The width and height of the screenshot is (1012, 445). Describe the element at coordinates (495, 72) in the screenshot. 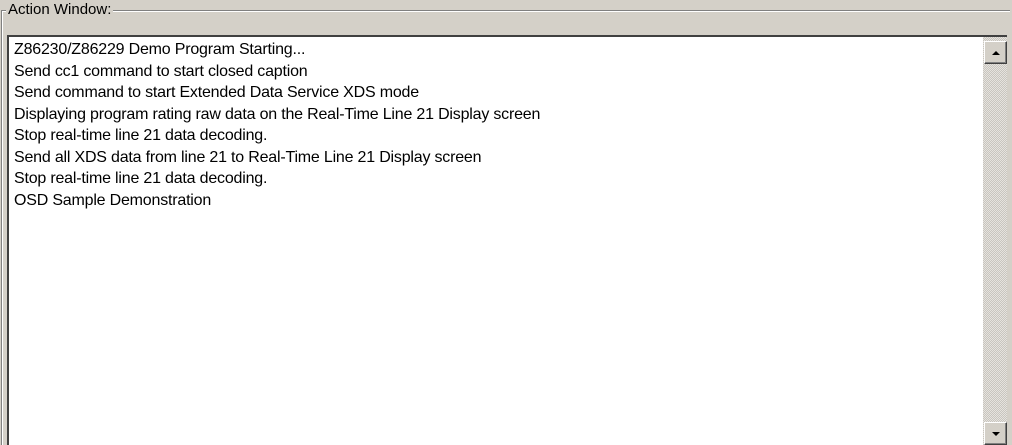

I see `log-line: Send cc1 command to start closed caption` at that location.